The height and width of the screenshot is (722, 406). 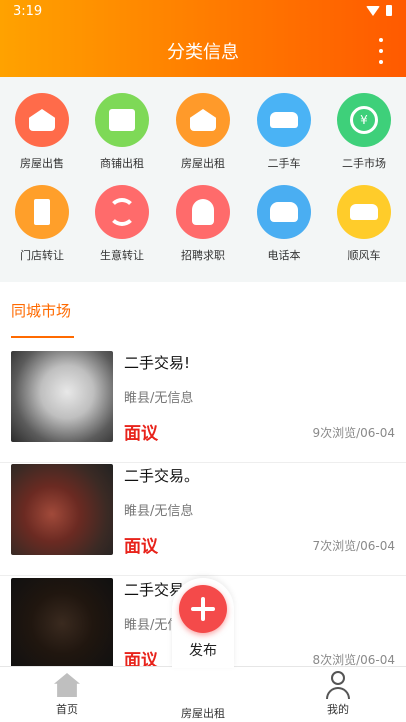 What do you see at coordinates (203, 713) in the screenshot?
I see `nav-label: 房屋出租` at bounding box center [203, 713].